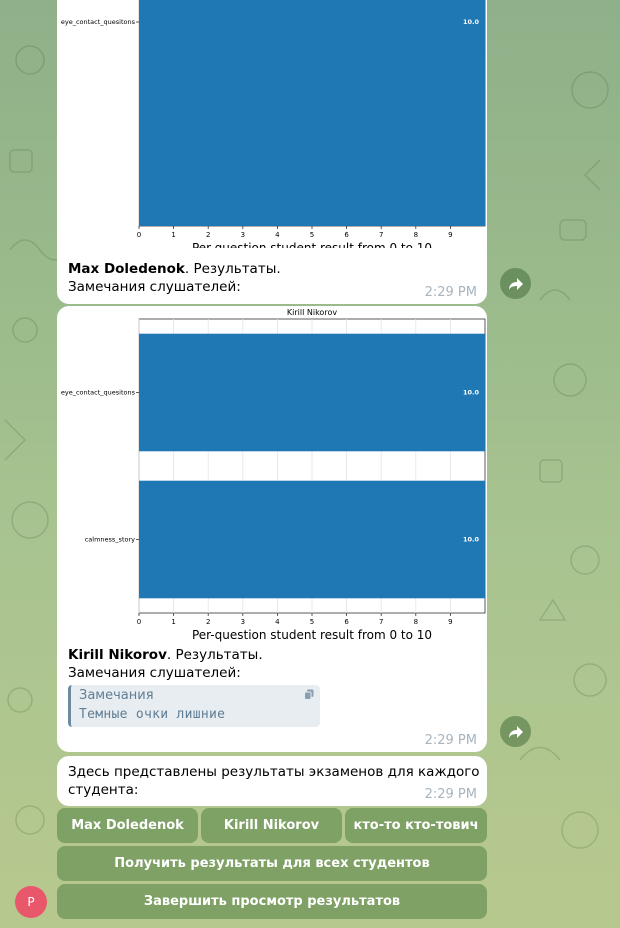 Image resolution: width=620 pixels, height=928 pixels. What do you see at coordinates (272, 863) in the screenshot?
I see `kb-all-results-button: Получить результаты для всех студентов` at bounding box center [272, 863].